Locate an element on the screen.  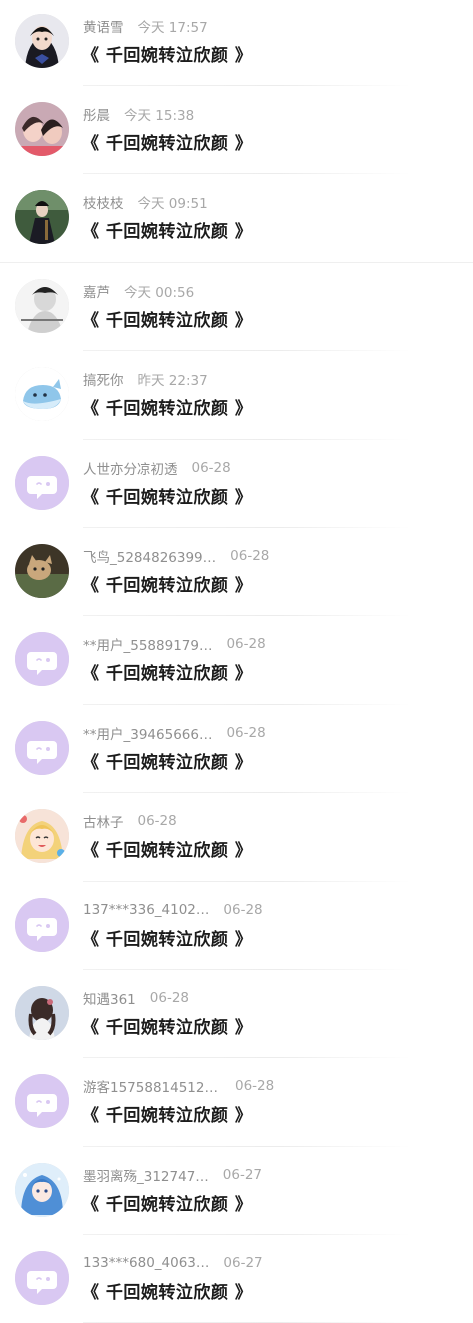
comment-meta: **用户_55889179… 06-28 is located at coordinates (174, 644).